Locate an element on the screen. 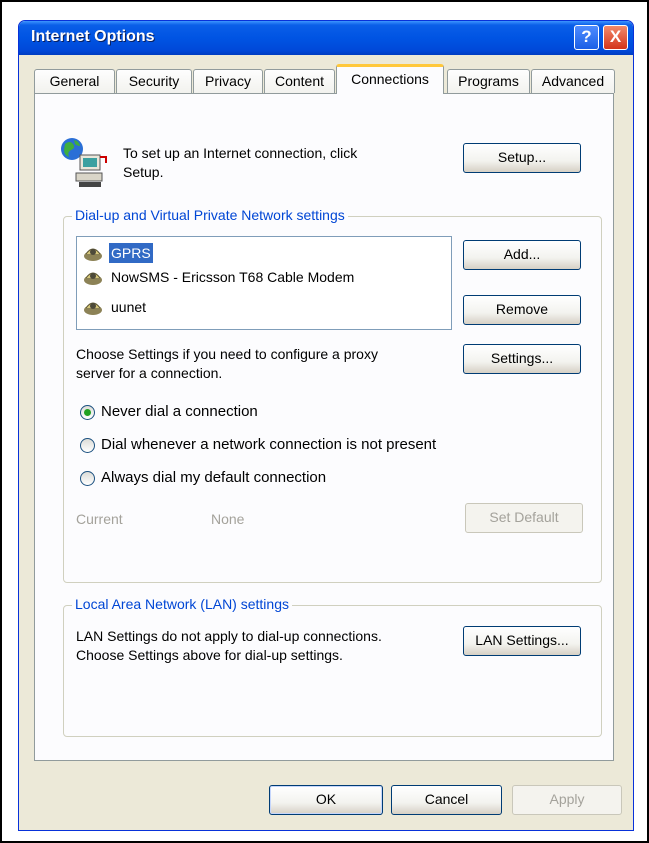 Image resolution: width=649 pixels, height=843 pixels. current-label: Current is located at coordinates (99, 519).